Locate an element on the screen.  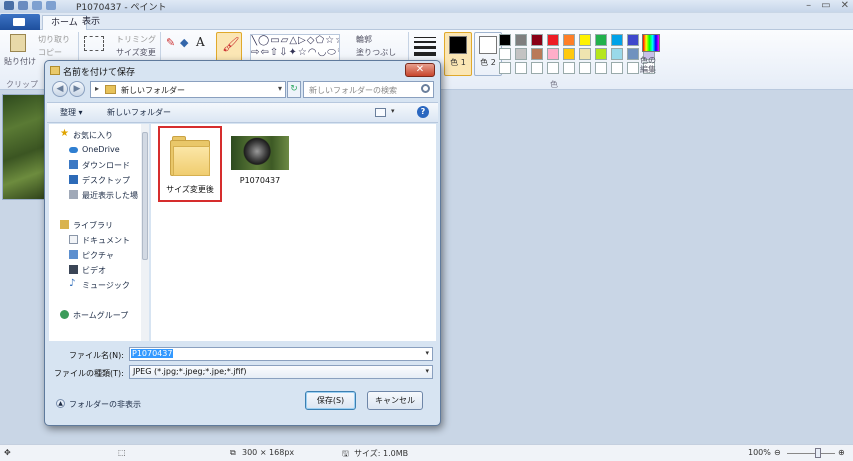
pencil-icon: ✎ is located at coordinates (170, 42).